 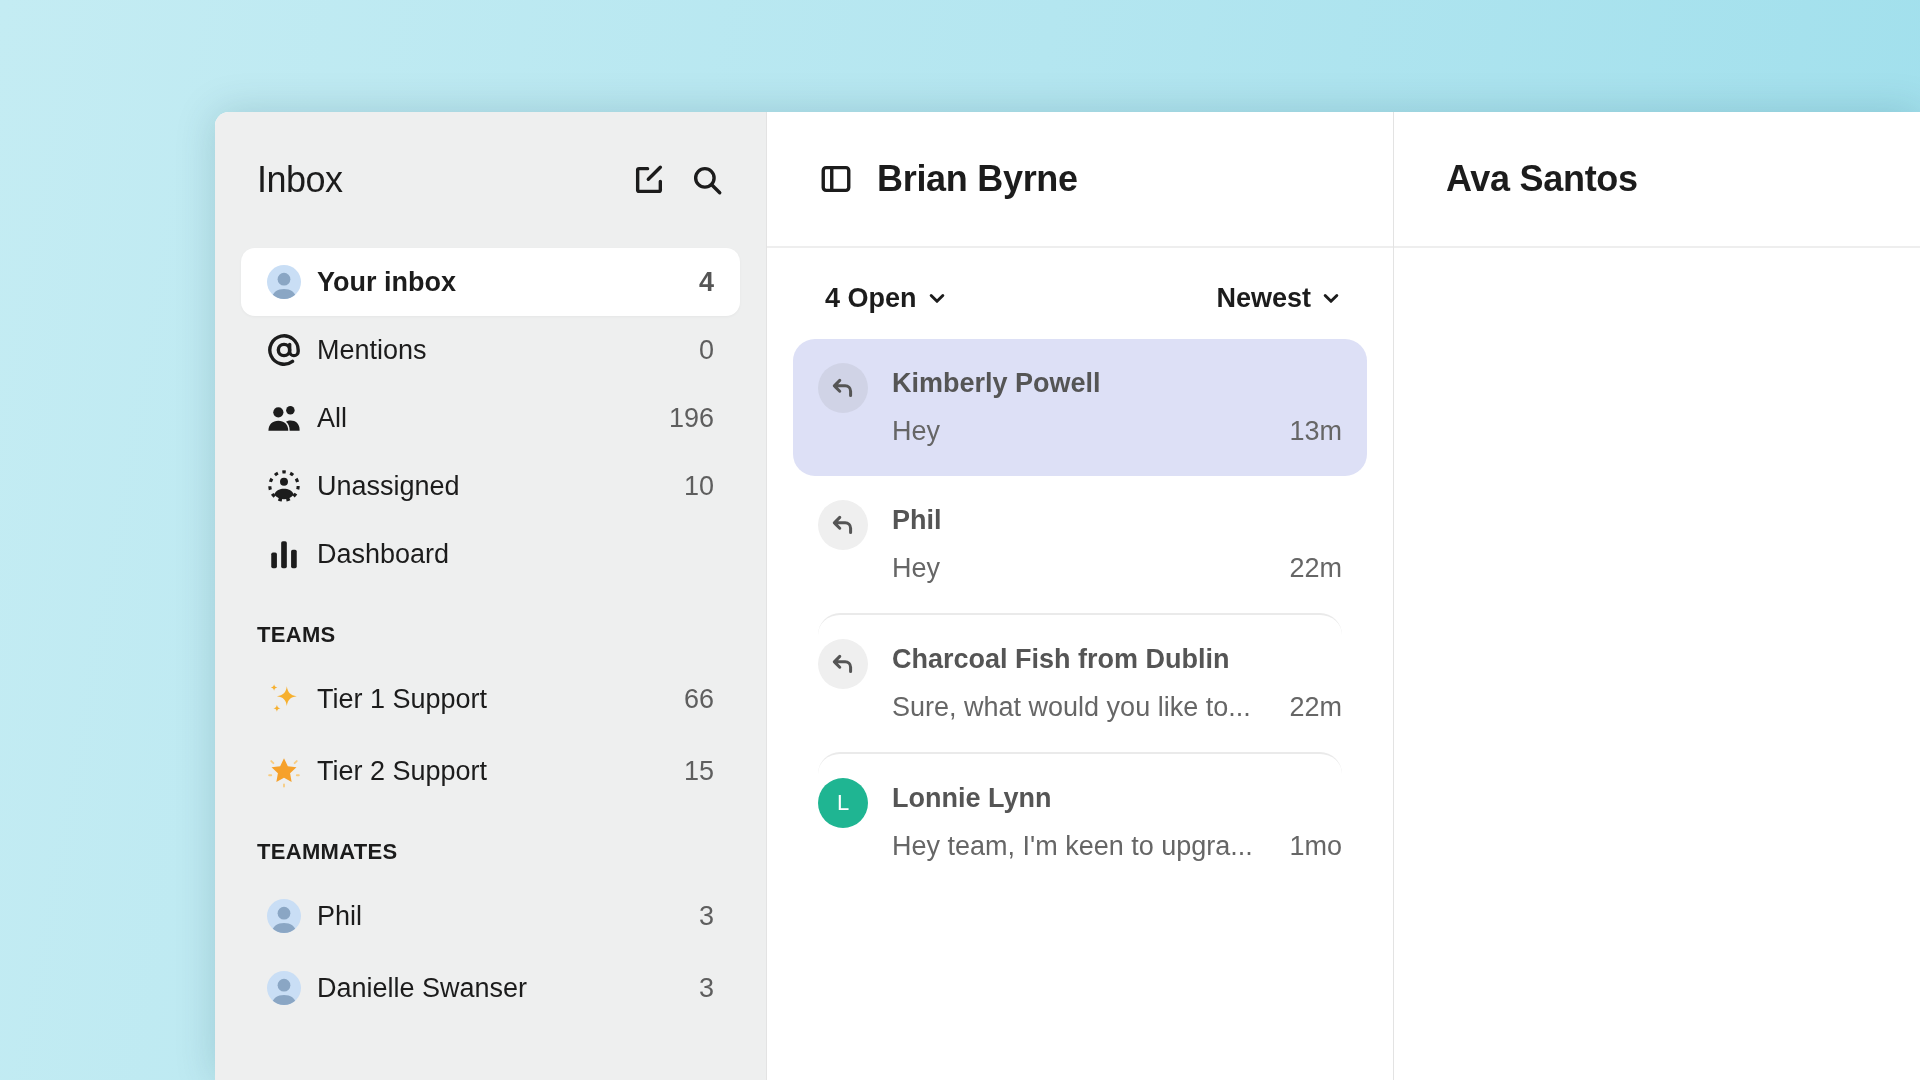 What do you see at coordinates (403, 771) in the screenshot?
I see `item-label: Tier 2 Support` at bounding box center [403, 771].